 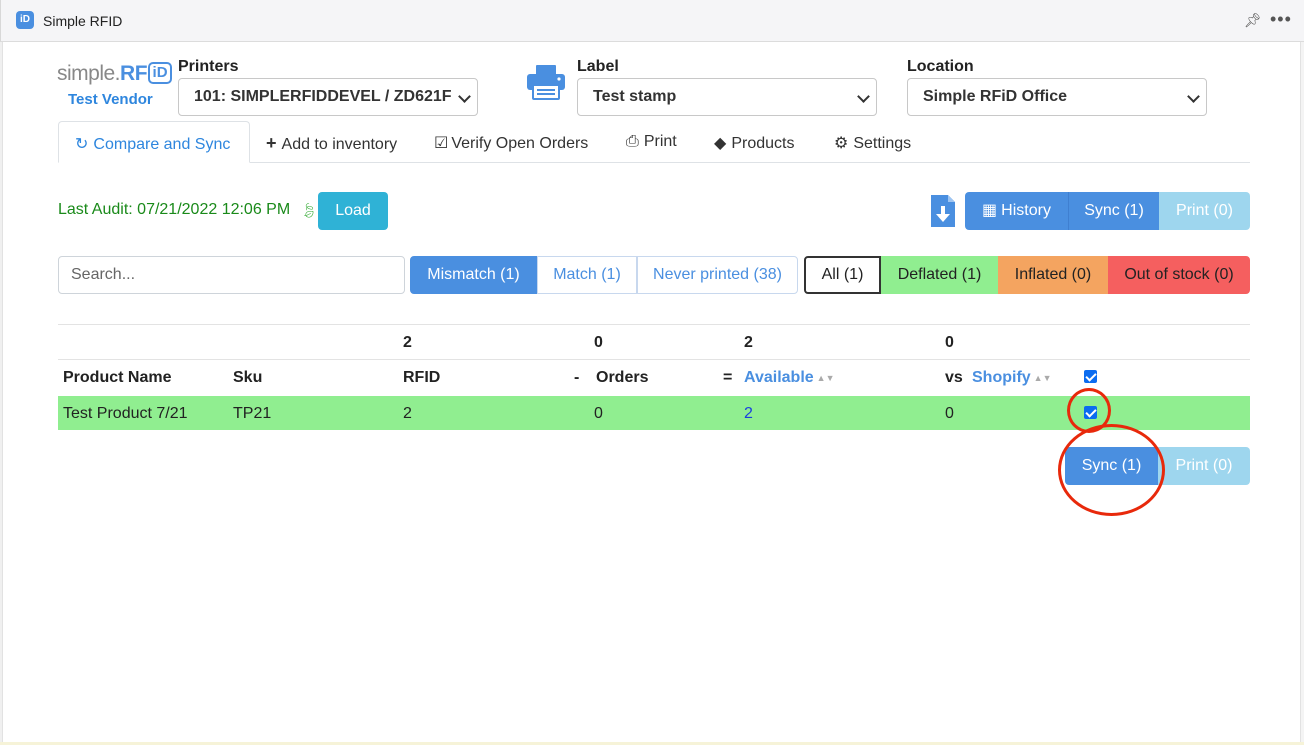 I want to click on gear-icon: ⚙, so click(x=841, y=143).